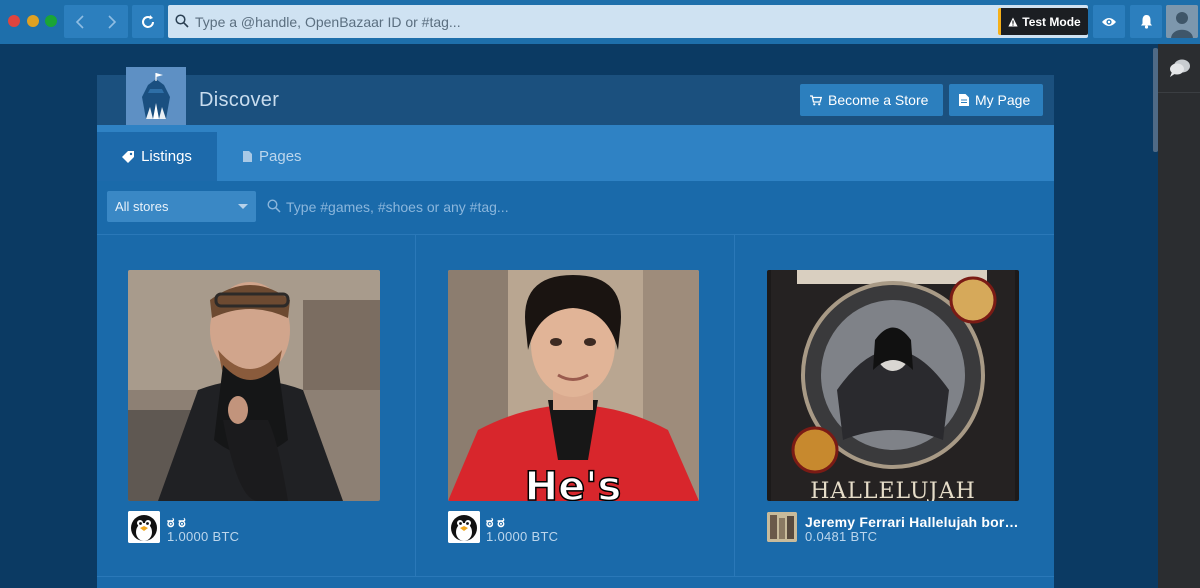 The image size is (1200, 588). I want to click on listing-photo-man-scarf, so click(254, 385).